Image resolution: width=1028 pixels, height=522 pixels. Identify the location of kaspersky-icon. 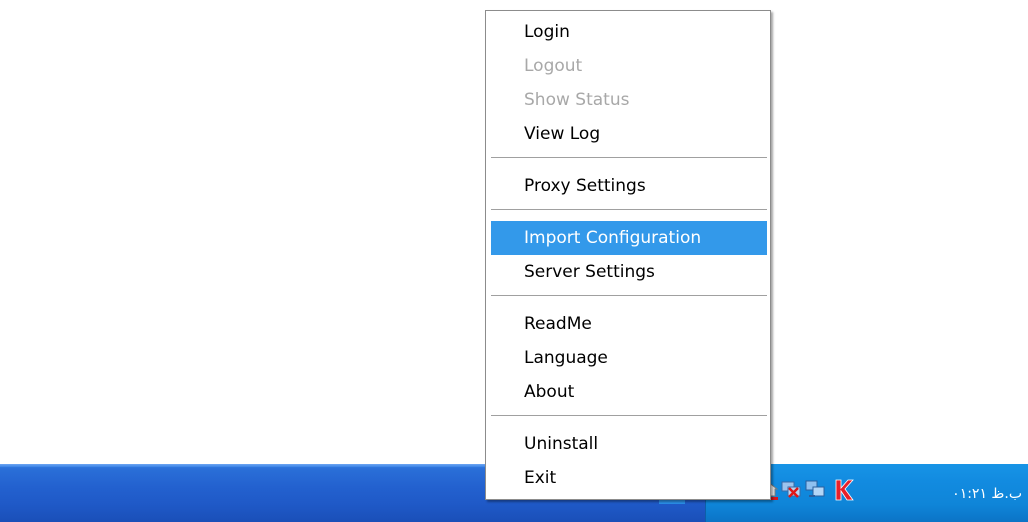
(843, 489).